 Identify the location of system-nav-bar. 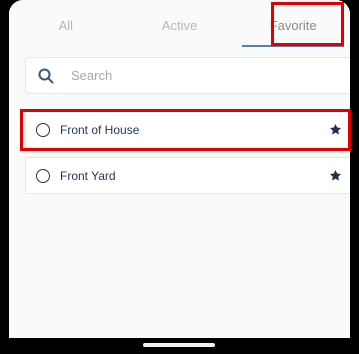
(179, 346).